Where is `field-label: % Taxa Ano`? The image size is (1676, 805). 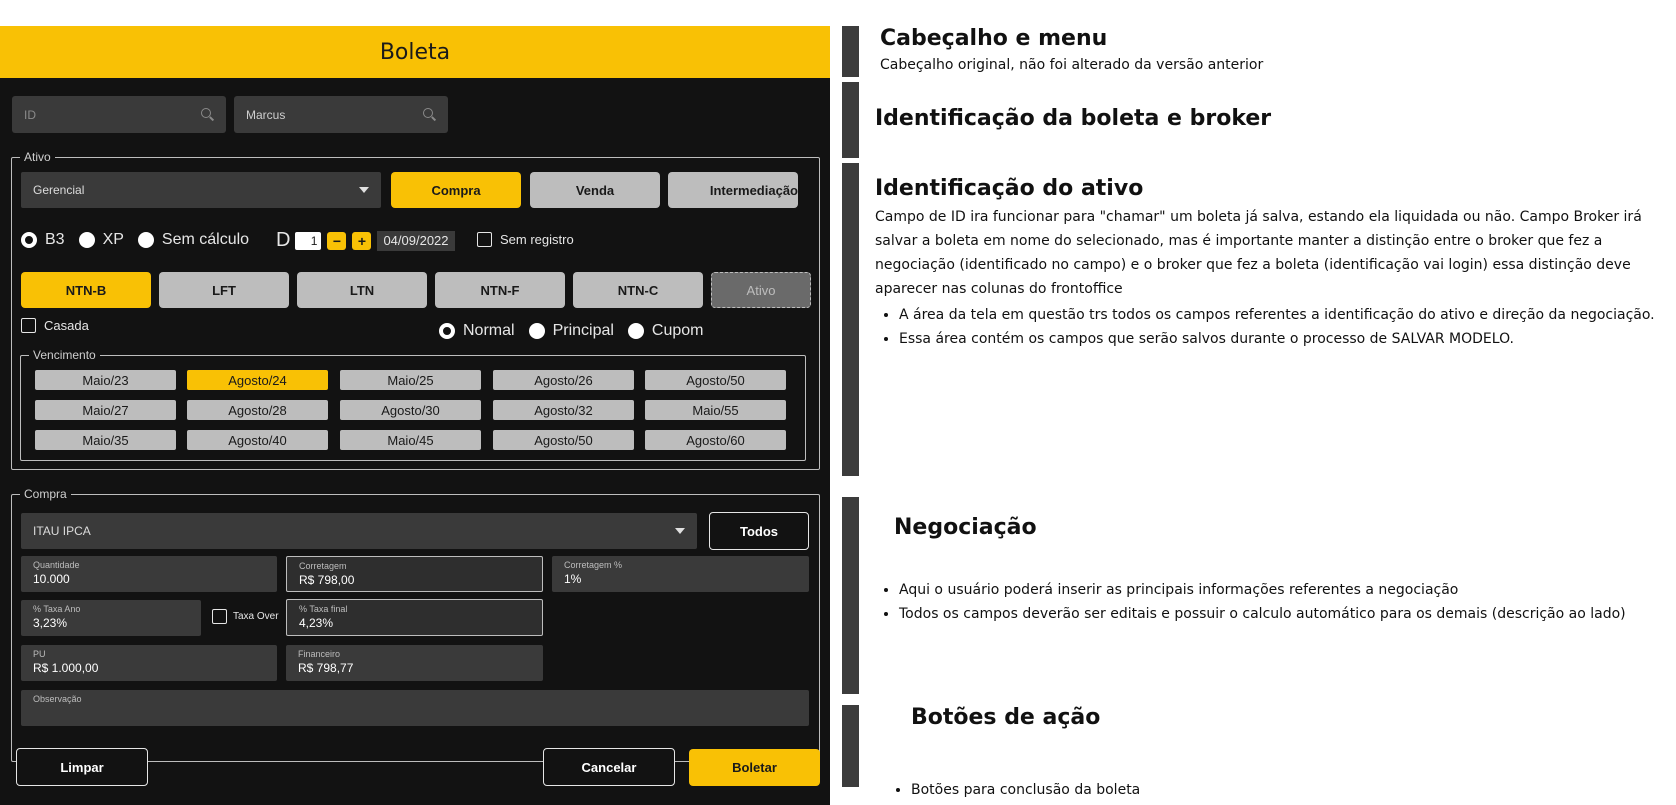
field-label: % Taxa Ano is located at coordinates (57, 609).